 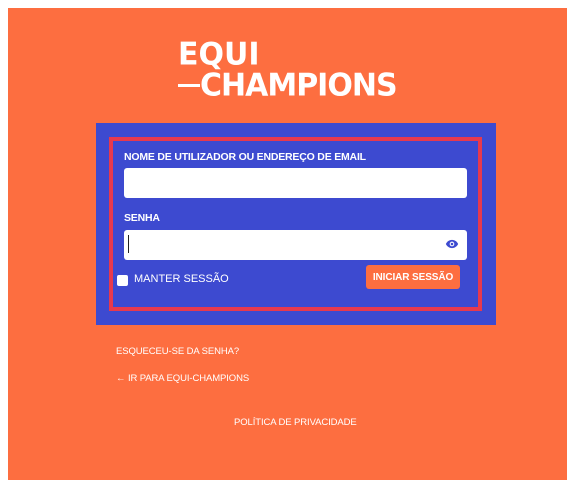 I want to click on text-caret, so click(x=128, y=244).